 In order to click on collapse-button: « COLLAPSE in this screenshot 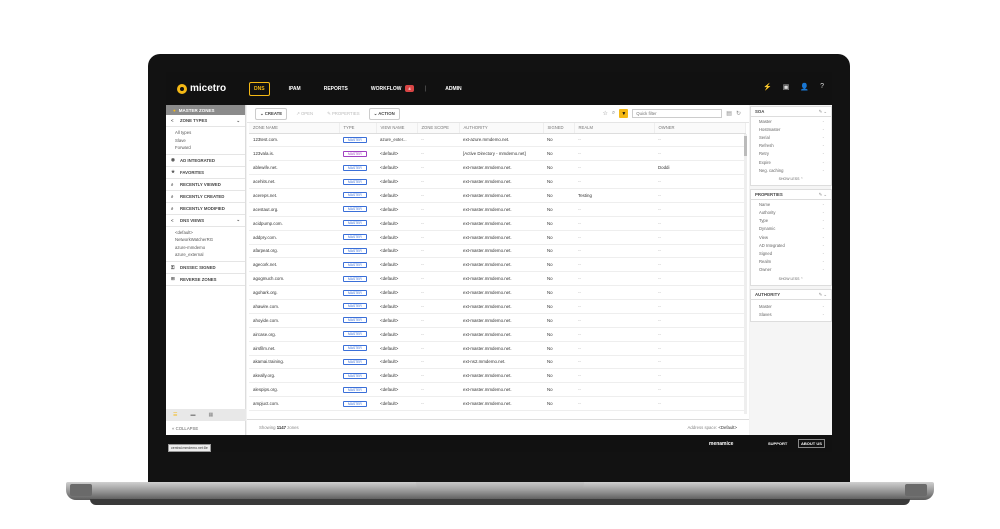, I will do `click(185, 428)`.